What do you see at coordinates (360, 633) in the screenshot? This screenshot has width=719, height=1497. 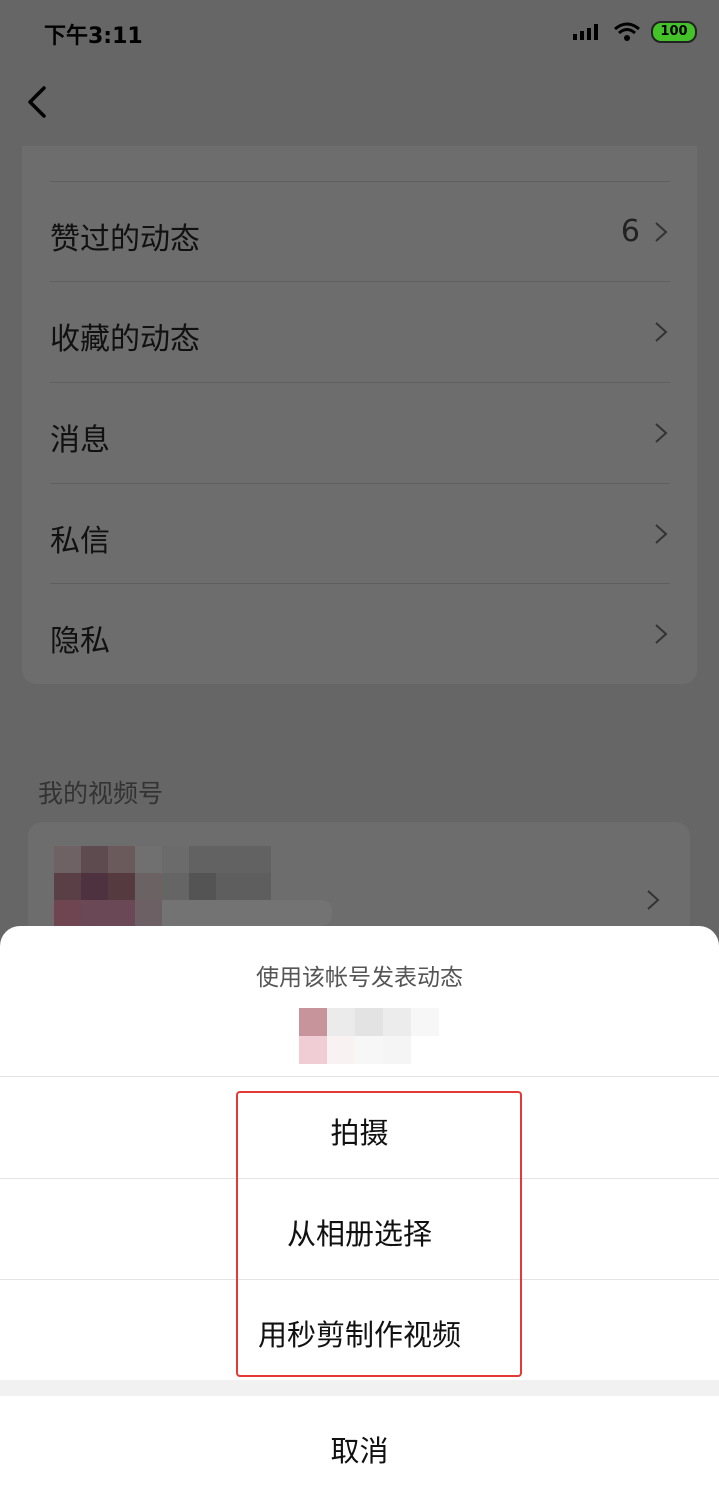 I see `menu-item-privacy: 隐私` at bounding box center [360, 633].